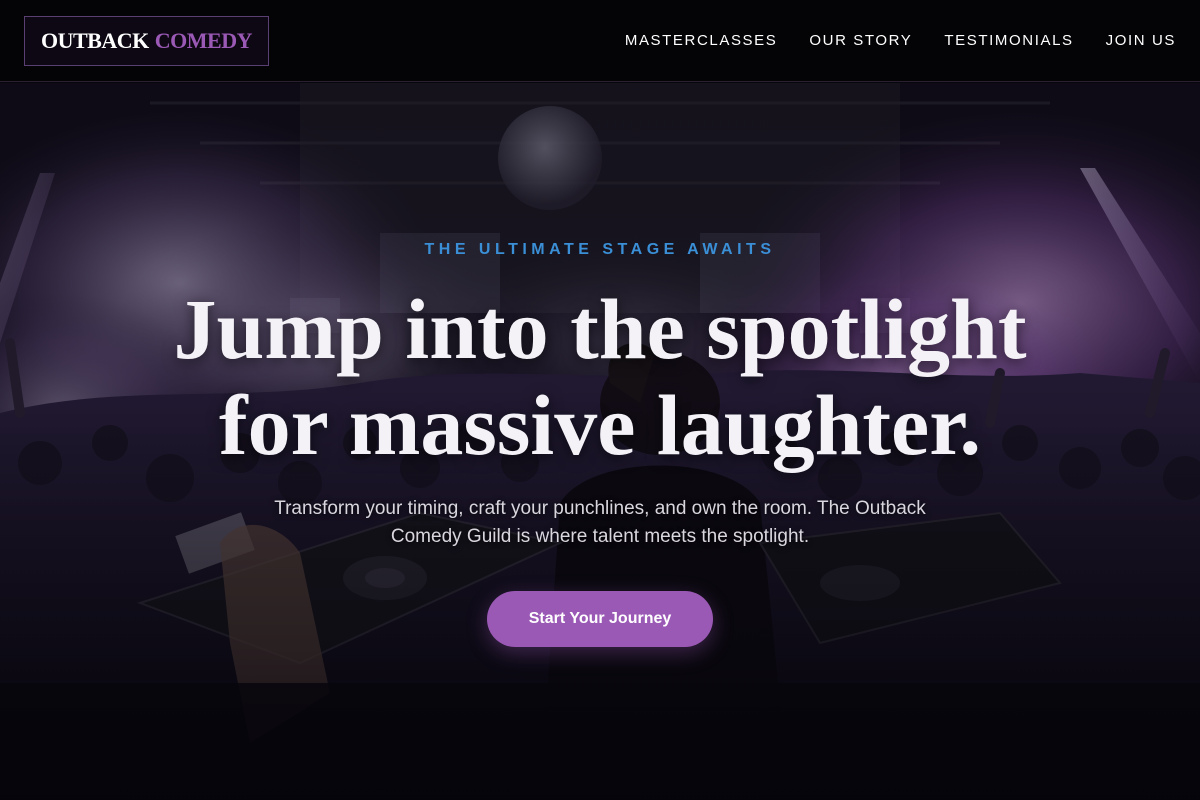 The image size is (1200, 800). I want to click on brand-logo: OUTBACK COMEDY, so click(146, 40).